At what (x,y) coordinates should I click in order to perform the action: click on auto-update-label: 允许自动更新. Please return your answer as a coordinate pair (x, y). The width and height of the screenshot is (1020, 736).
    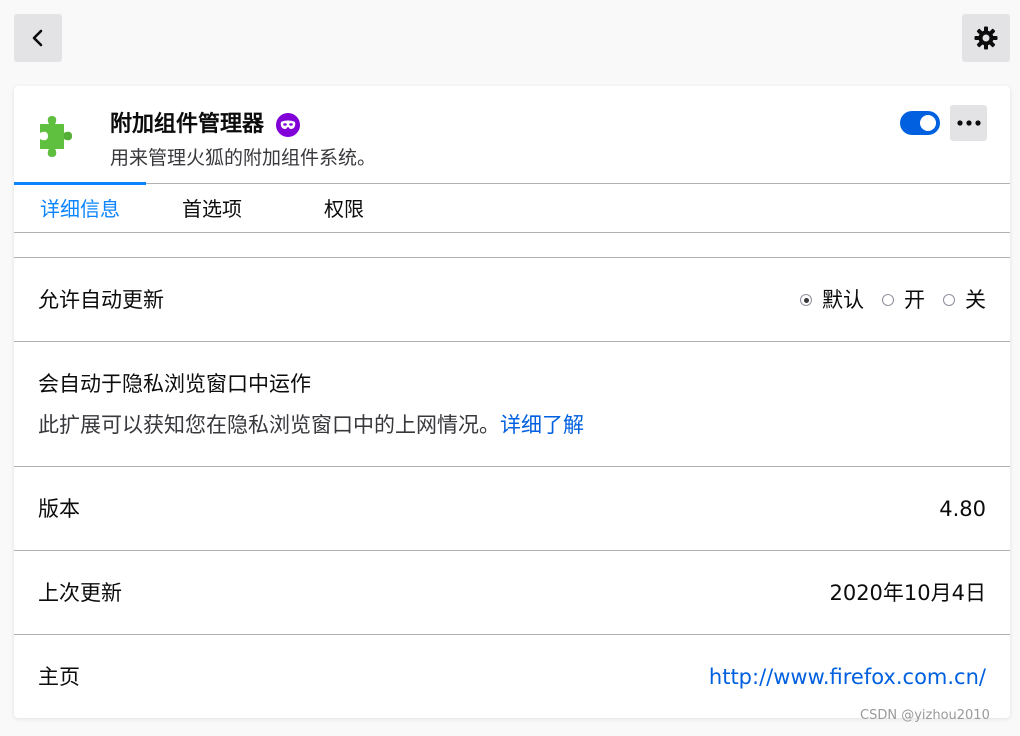
    Looking at the image, I should click on (101, 300).